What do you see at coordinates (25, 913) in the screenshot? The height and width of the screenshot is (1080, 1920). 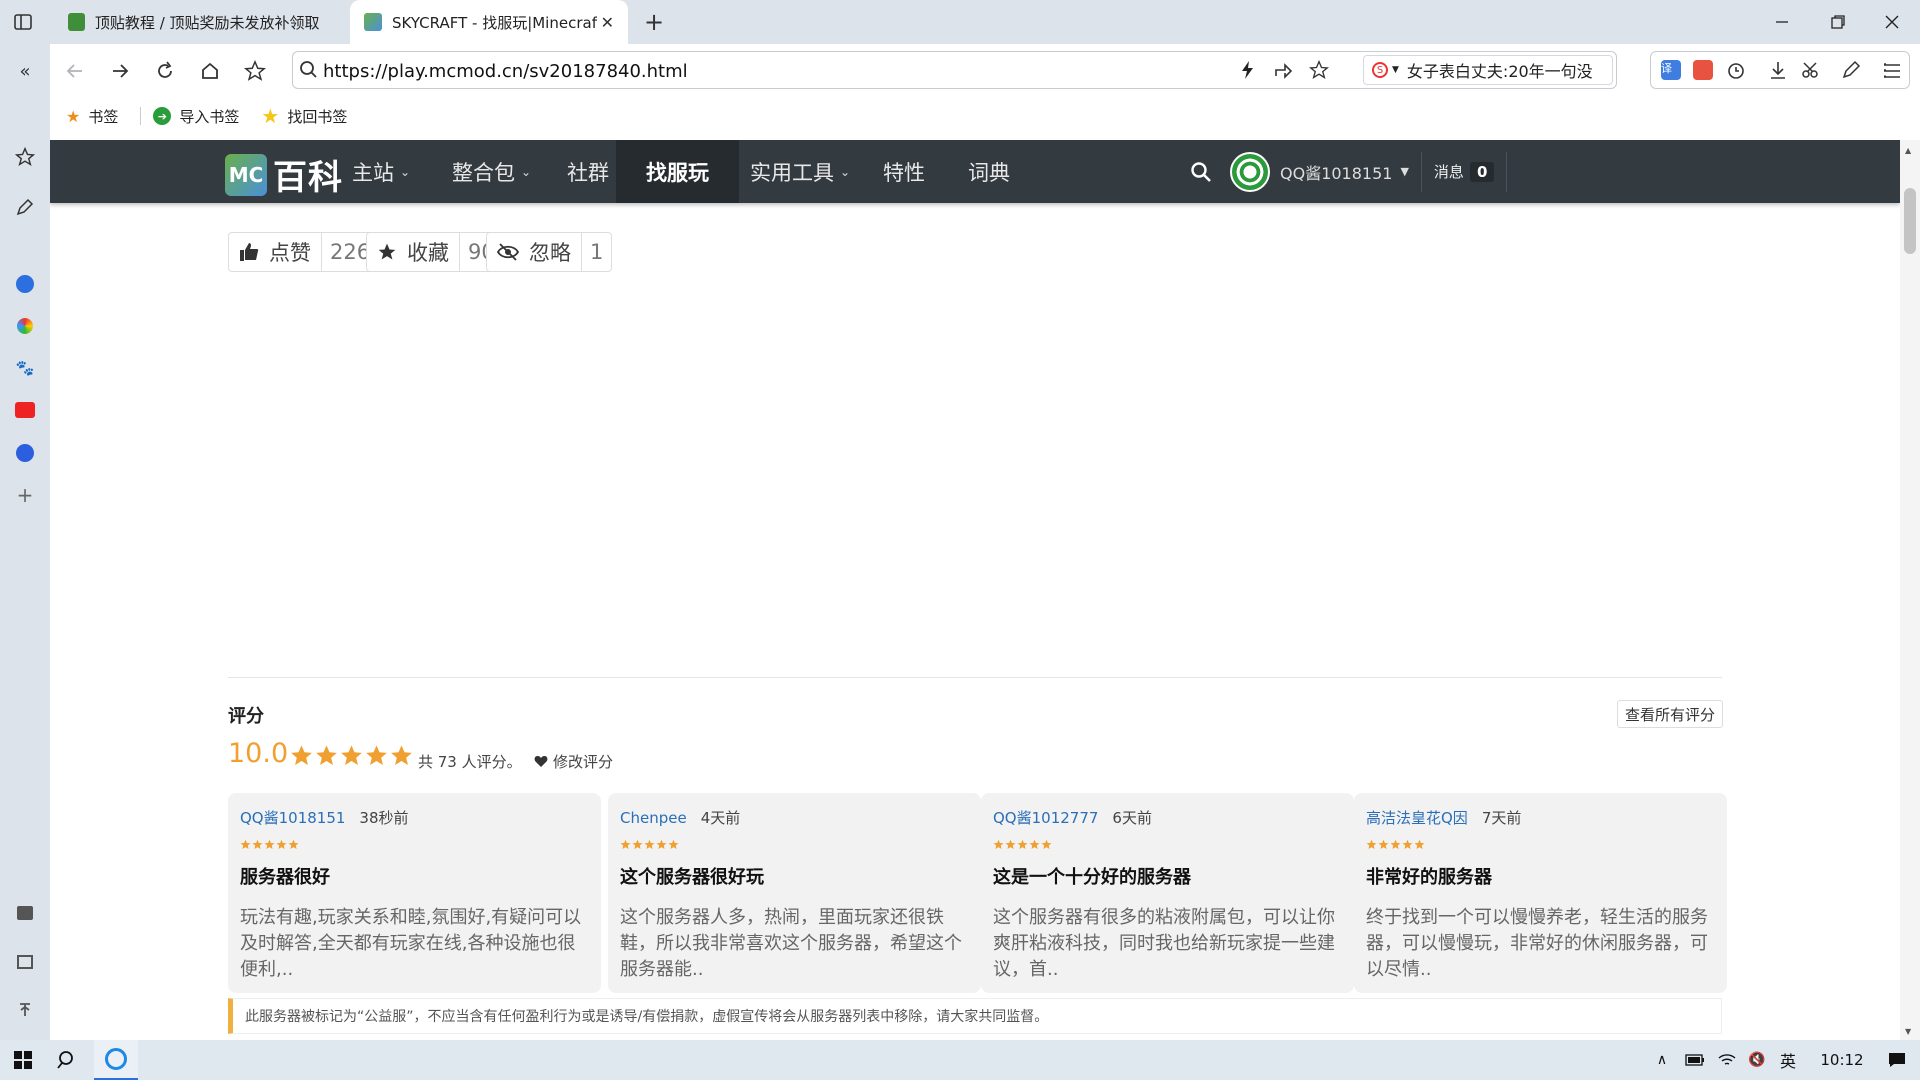 I see `collections-icon` at bounding box center [25, 913].